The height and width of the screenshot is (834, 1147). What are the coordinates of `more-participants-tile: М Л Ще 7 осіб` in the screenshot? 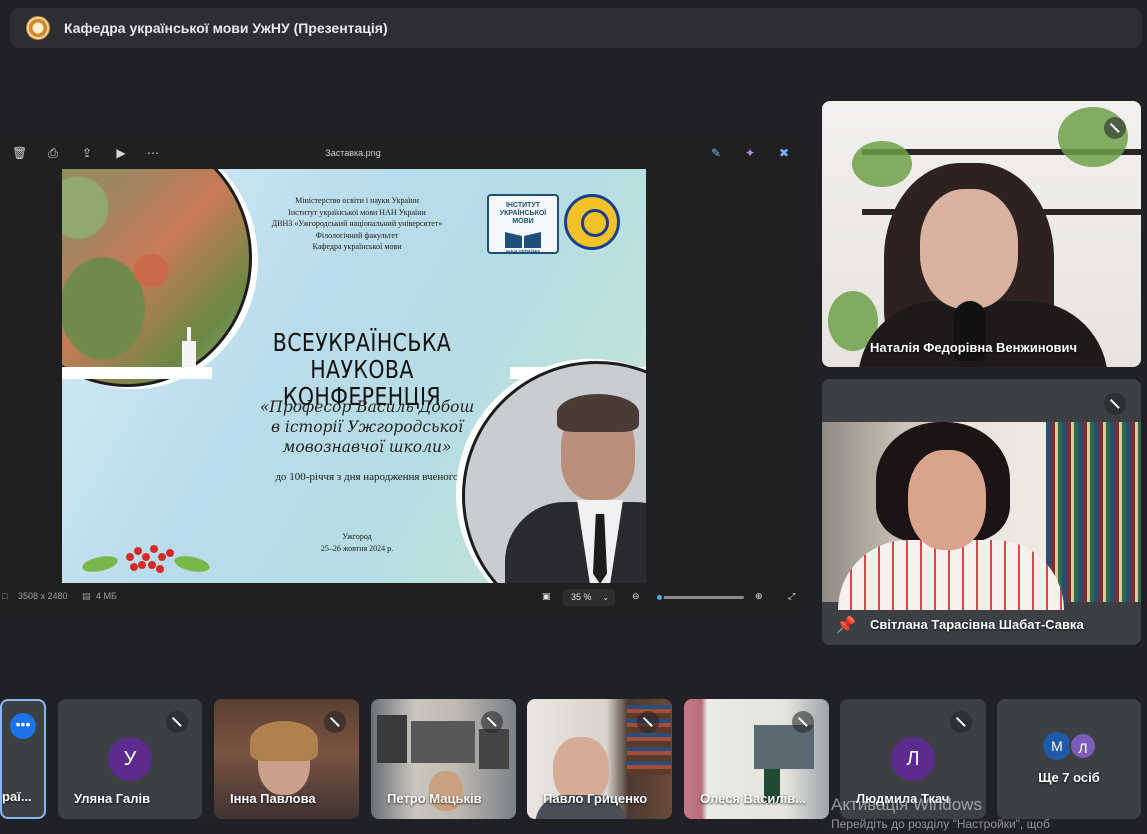 It's located at (1069, 759).